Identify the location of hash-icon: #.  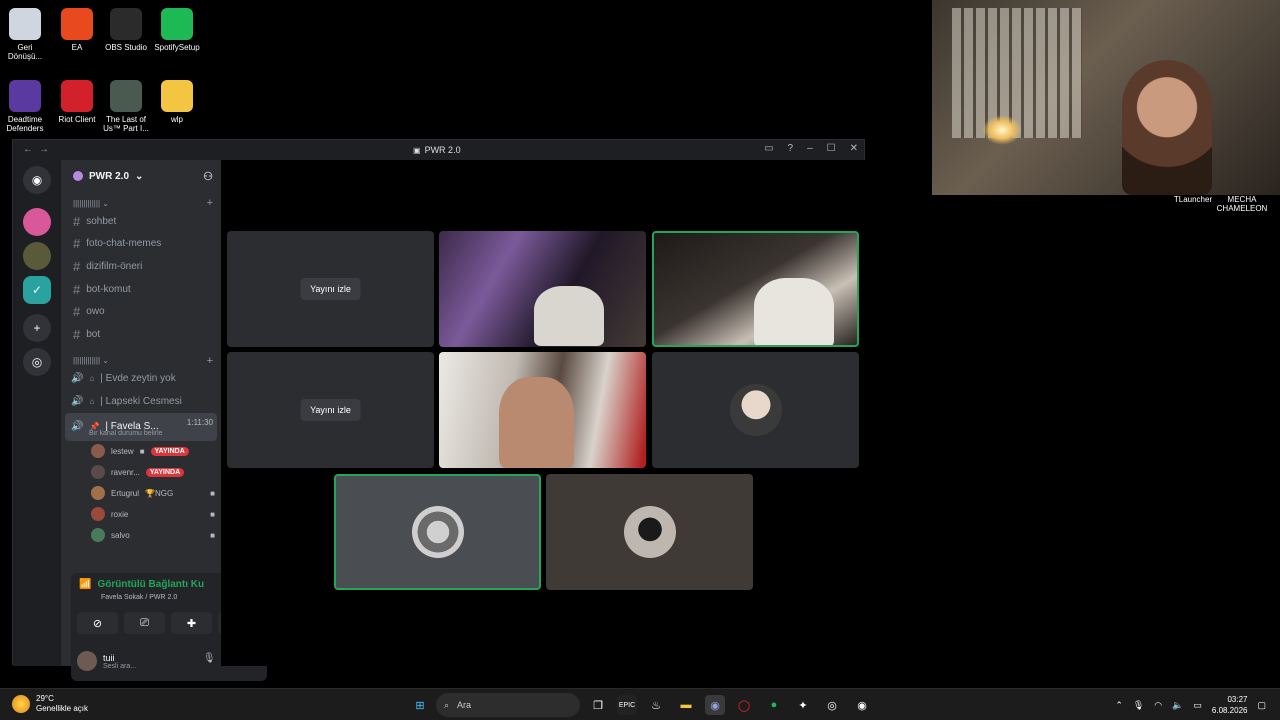
(77, 334).